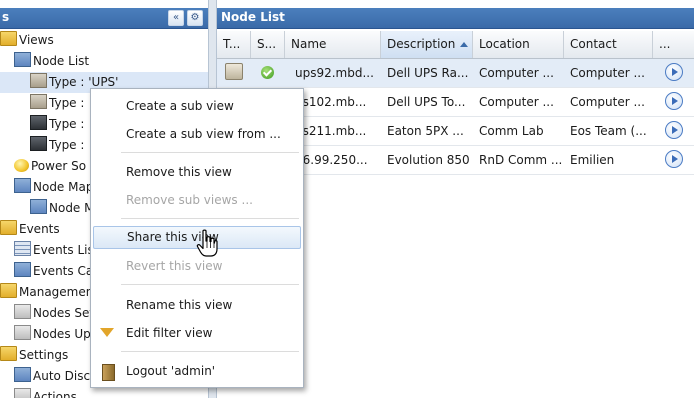 The height and width of the screenshot is (410, 694). Describe the element at coordinates (347, 404) in the screenshot. I see `bottom-edge` at that location.